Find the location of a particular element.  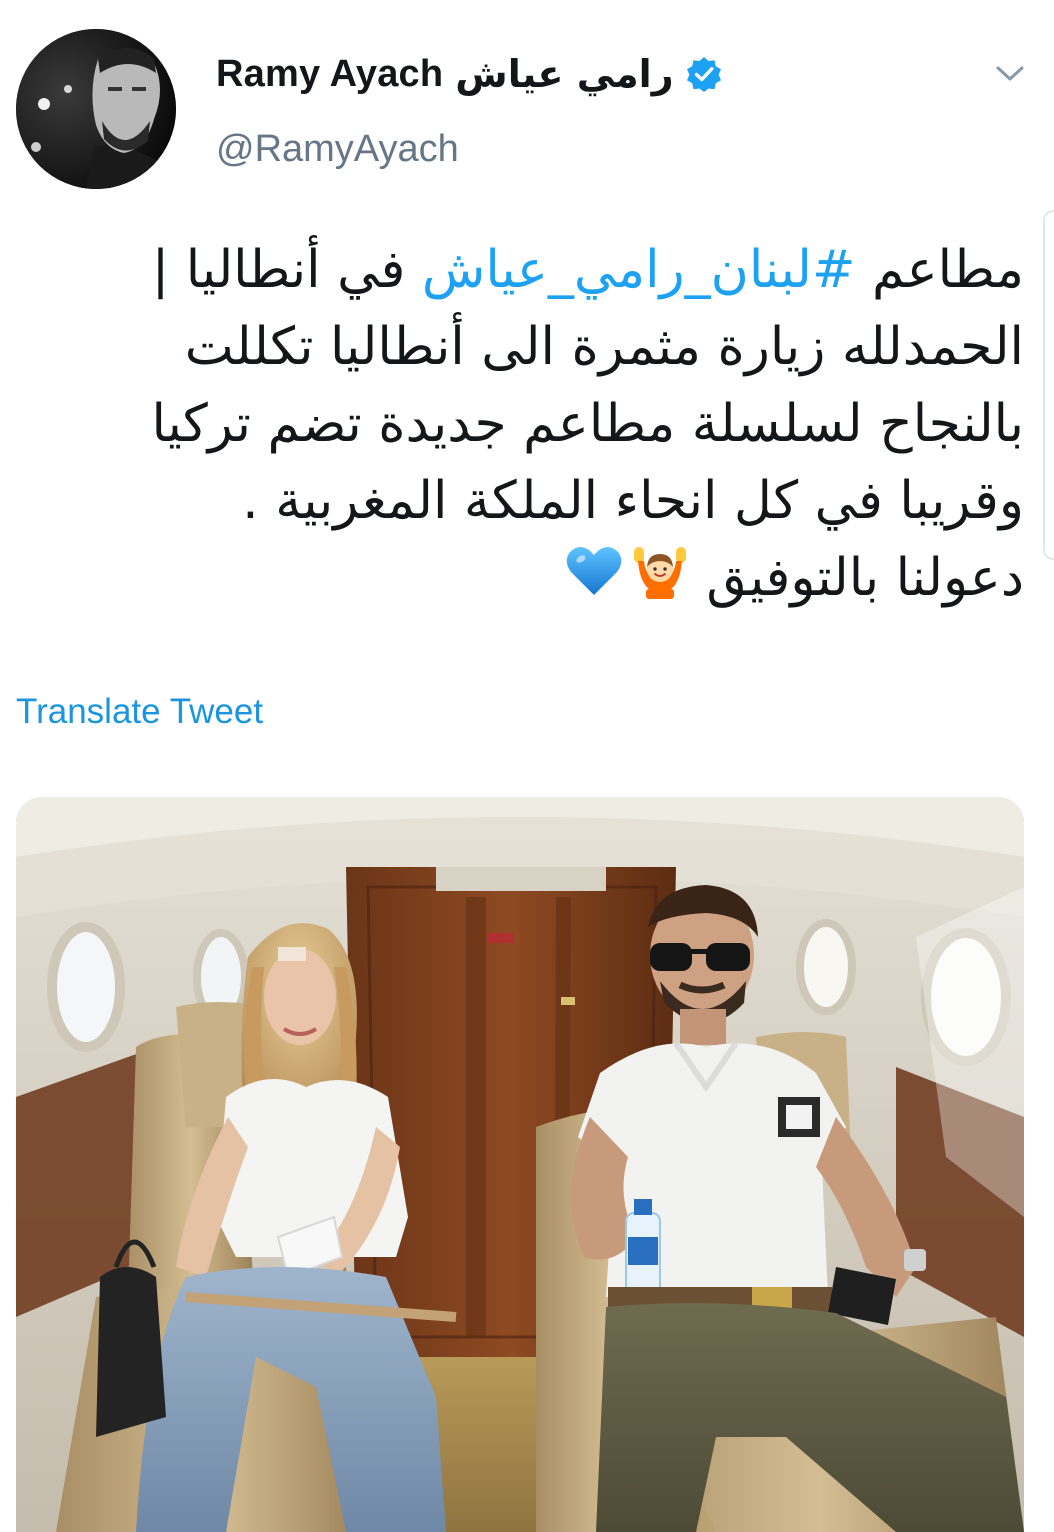

avatar is located at coordinates (96, 109).